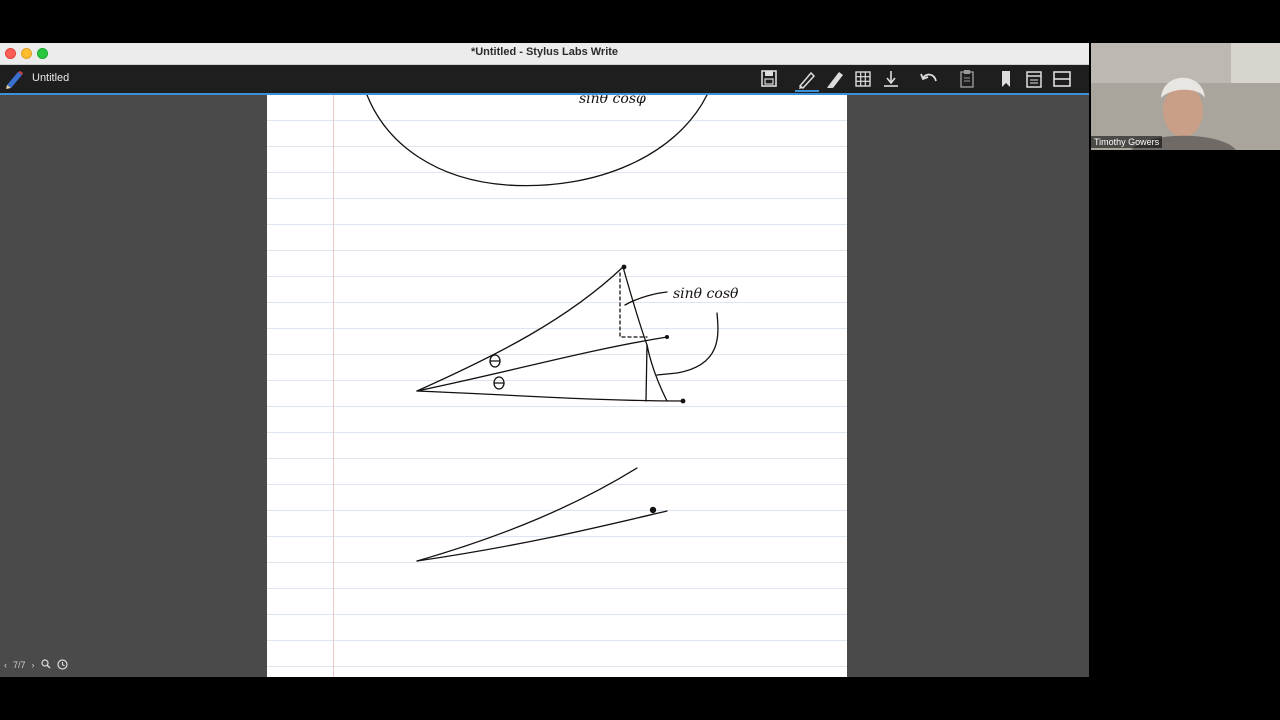 The width and height of the screenshot is (1280, 720). What do you see at coordinates (863, 79) in the screenshot?
I see `grid-icon` at bounding box center [863, 79].